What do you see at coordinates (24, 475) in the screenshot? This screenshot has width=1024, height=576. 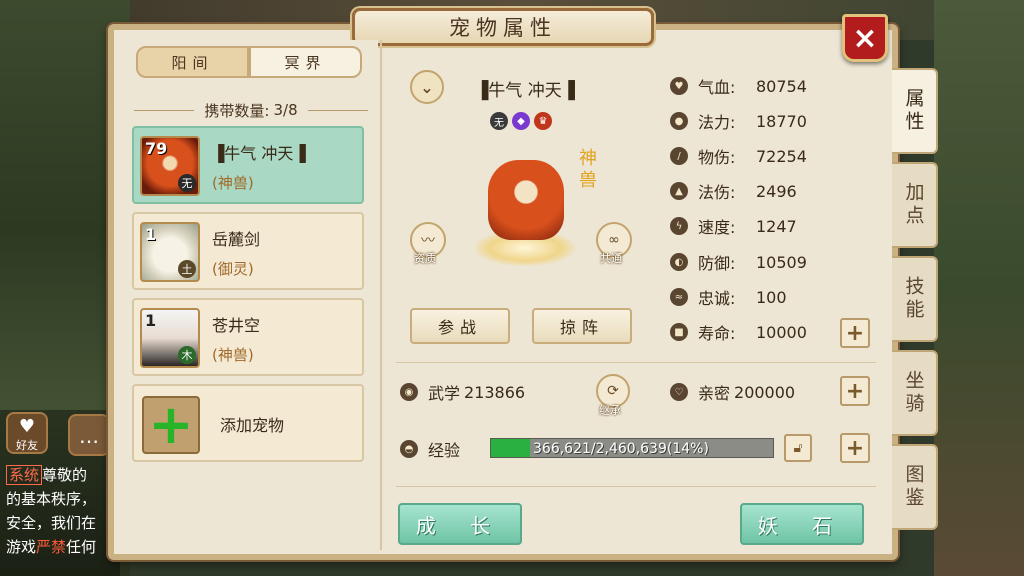 I see `system-tag: 系统` at bounding box center [24, 475].